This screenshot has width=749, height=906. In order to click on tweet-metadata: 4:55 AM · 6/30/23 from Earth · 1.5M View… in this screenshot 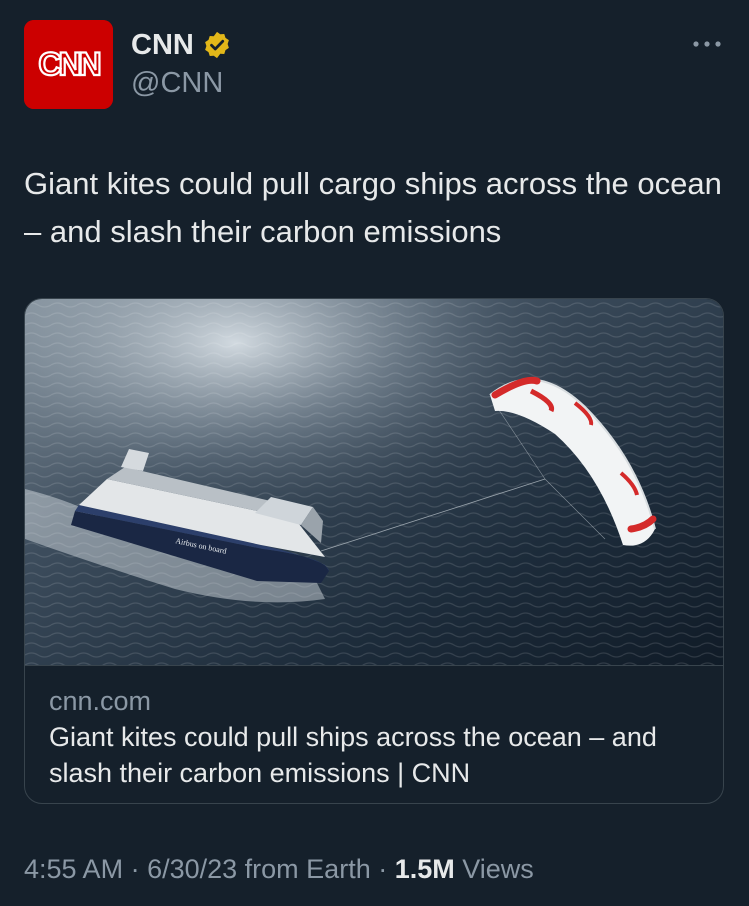, I will do `click(279, 869)`.